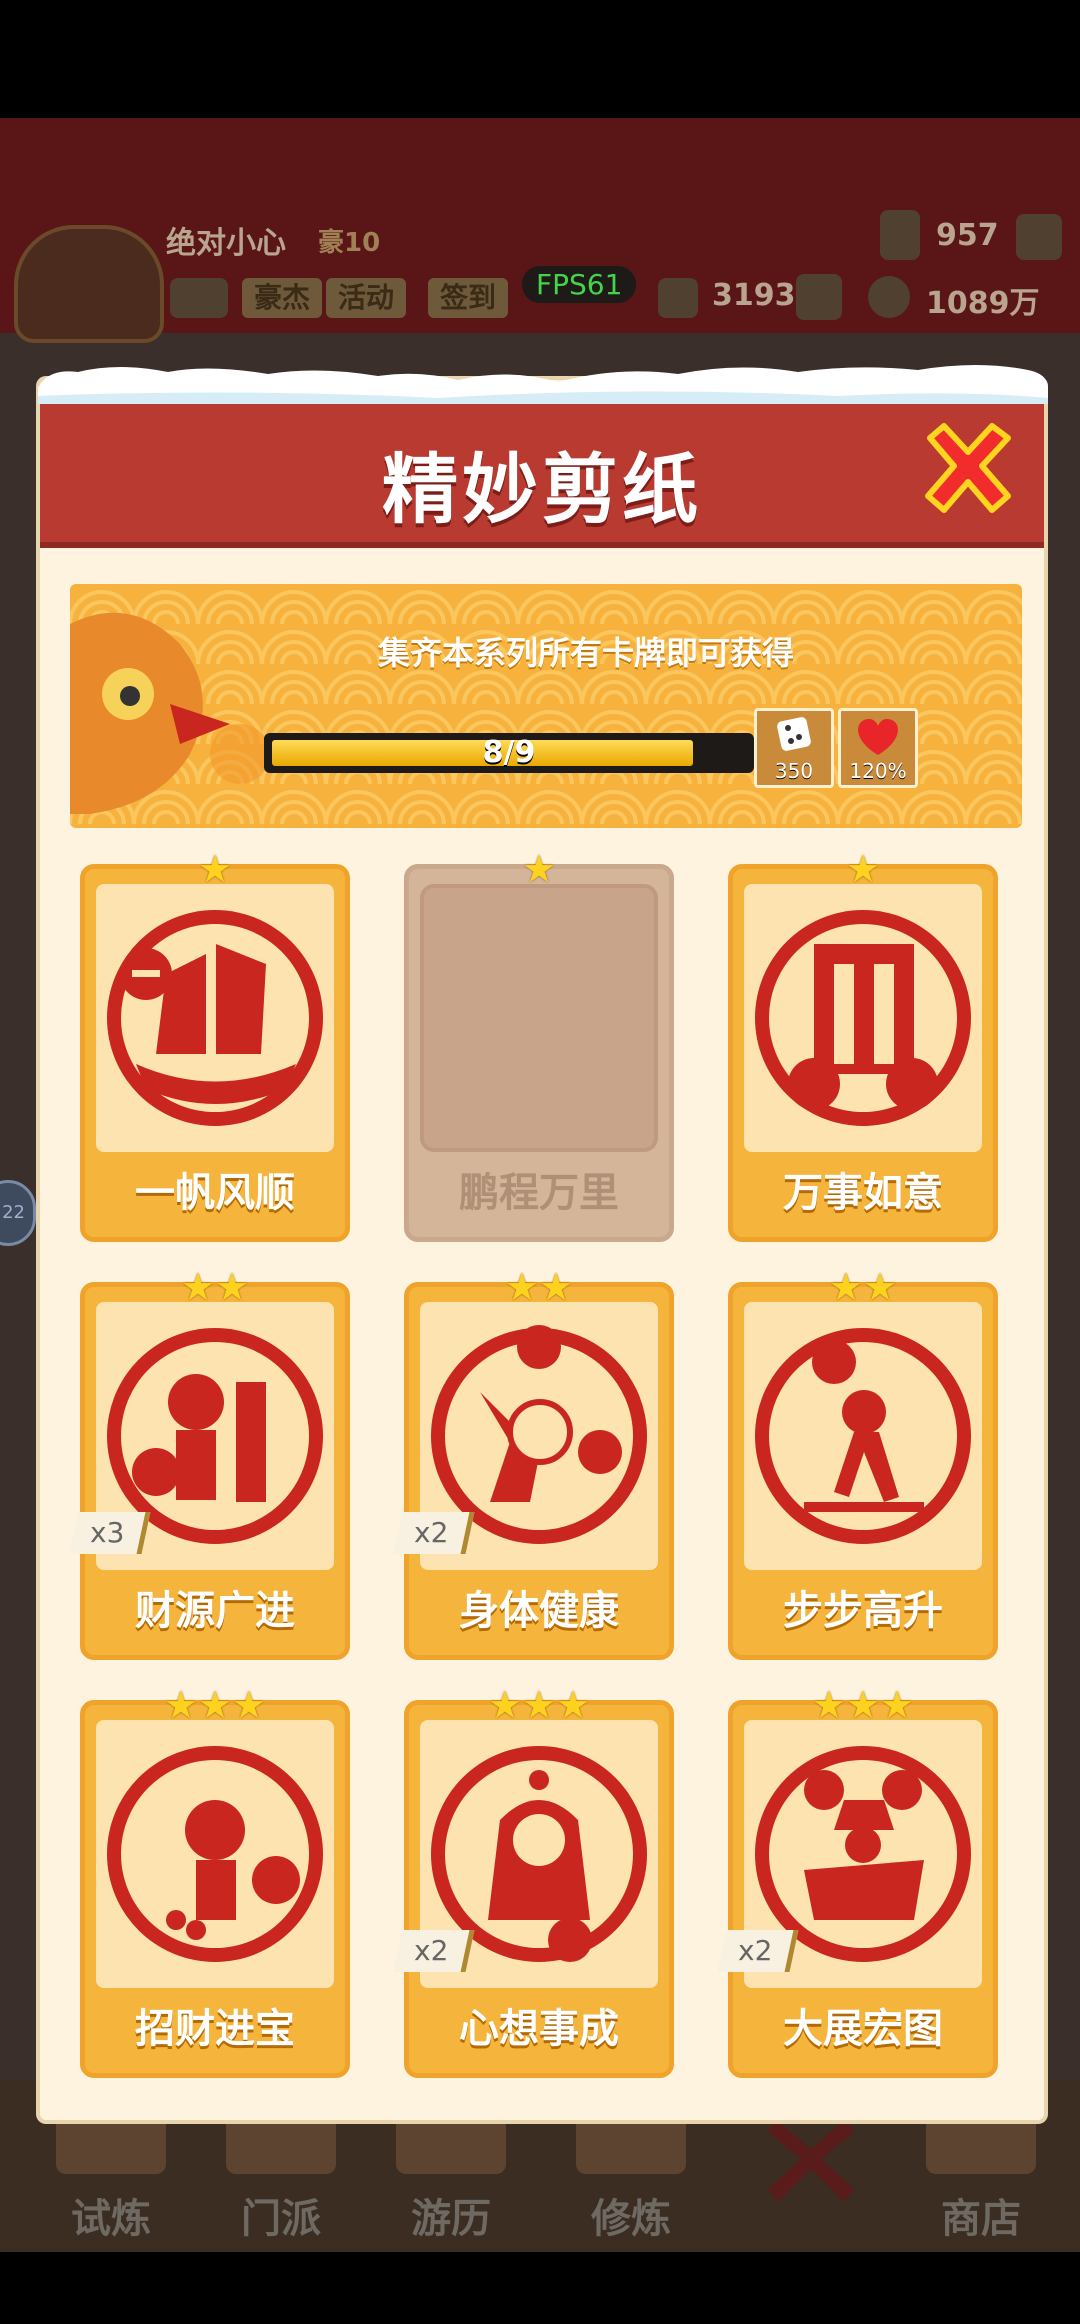 This screenshot has height=2324, width=1080. What do you see at coordinates (209, 1462) in the screenshot?
I see `card-caiyuanguangjin: ★★ x3 财源广进` at bounding box center [209, 1462].